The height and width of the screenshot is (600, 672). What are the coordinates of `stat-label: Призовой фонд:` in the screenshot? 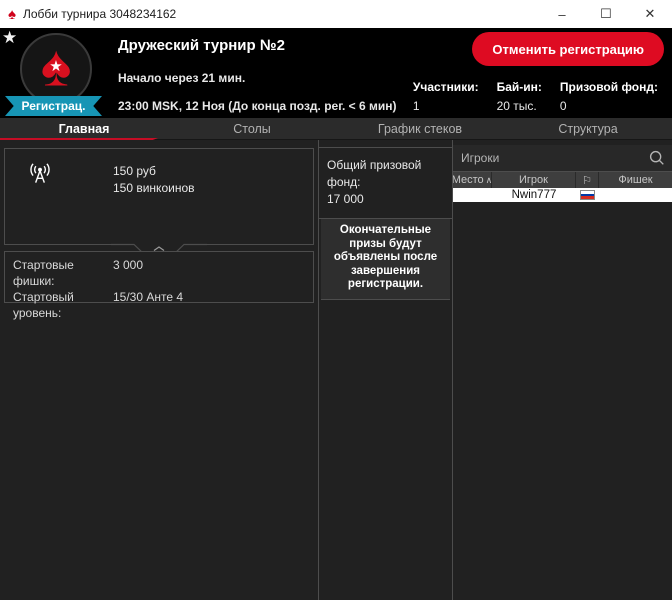 It's located at (608, 87).